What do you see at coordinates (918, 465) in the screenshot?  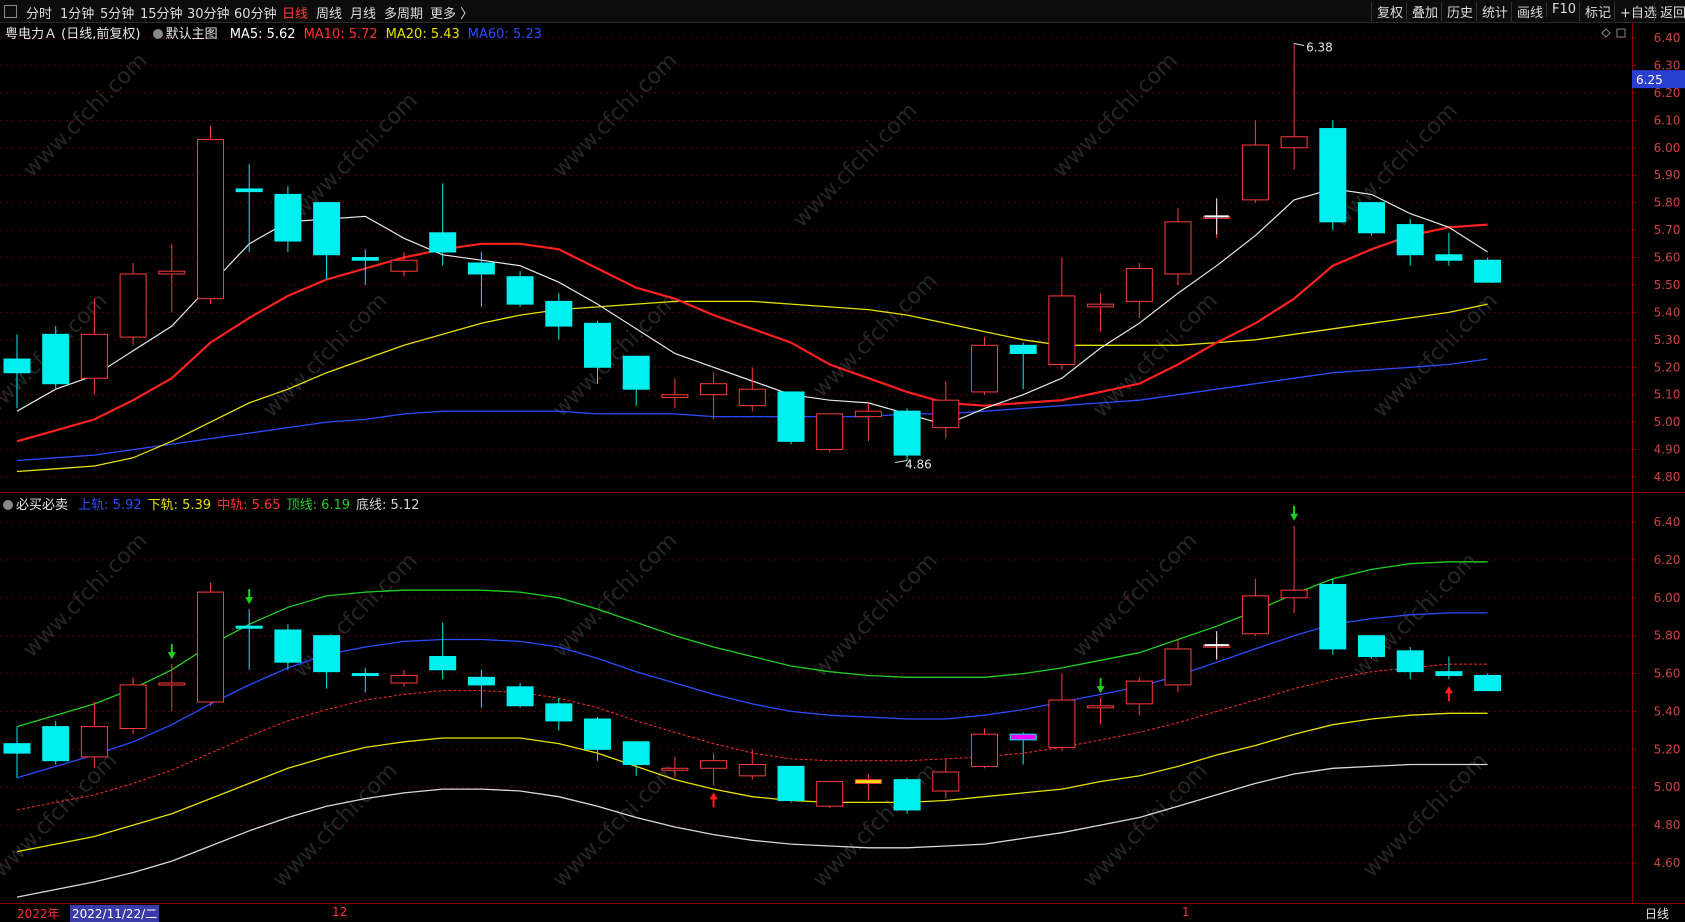 I see `low-price-label: 4.86` at bounding box center [918, 465].